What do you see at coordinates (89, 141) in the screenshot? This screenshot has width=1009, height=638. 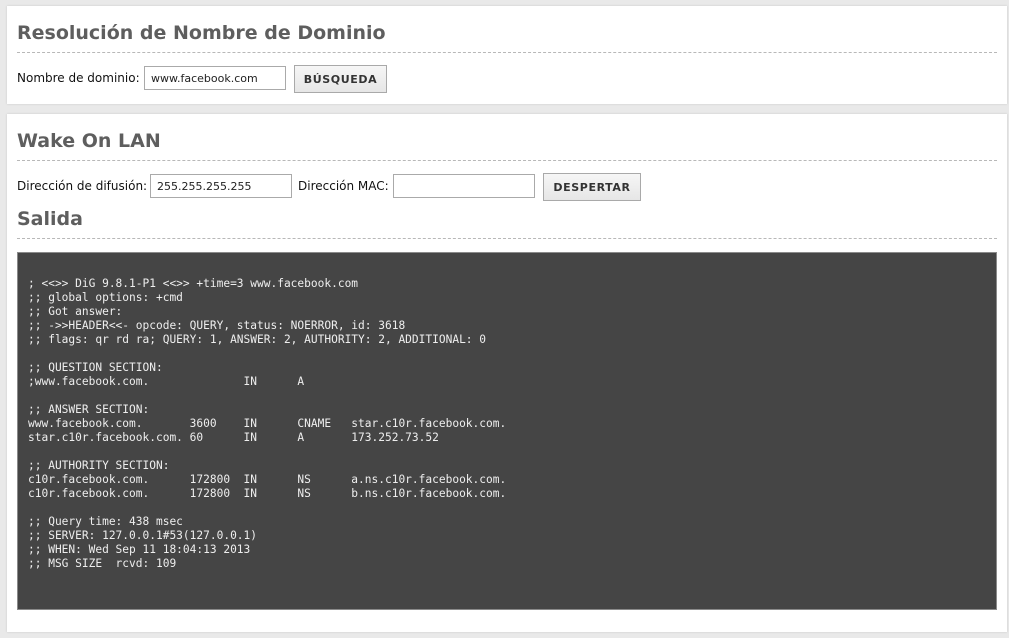 I see `wol-title: Wake On LAN` at bounding box center [89, 141].